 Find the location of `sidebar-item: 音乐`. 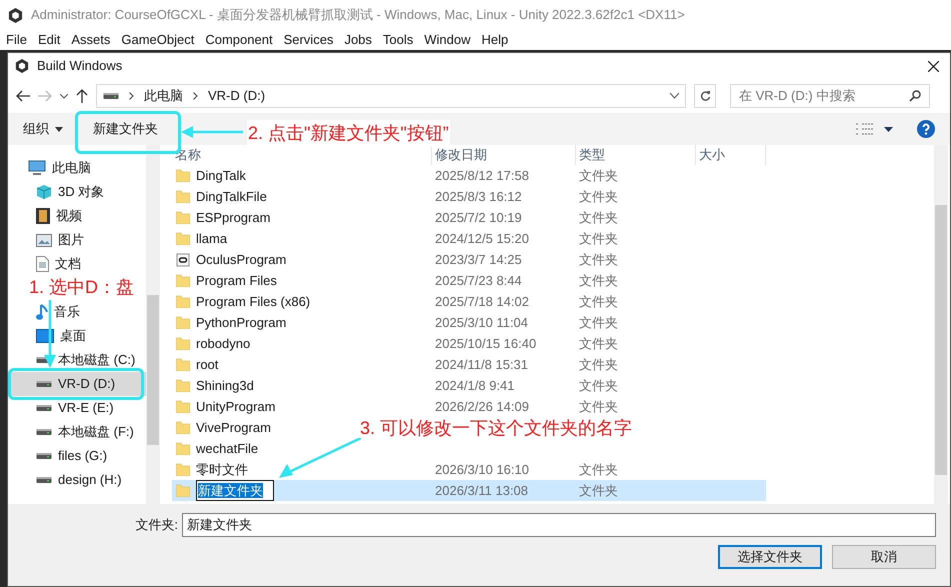

sidebar-item: 音乐 is located at coordinates (77, 312).